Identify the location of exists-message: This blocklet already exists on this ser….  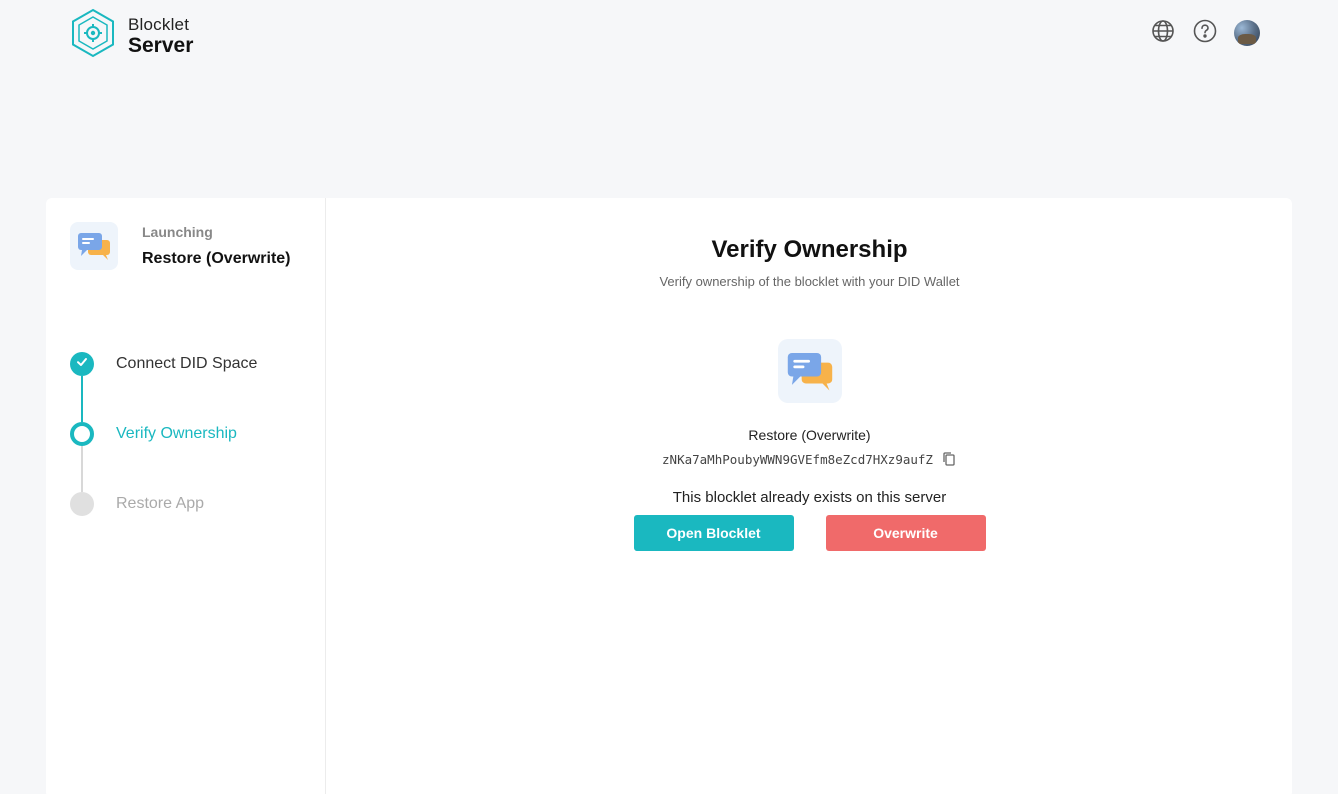
(809, 497).